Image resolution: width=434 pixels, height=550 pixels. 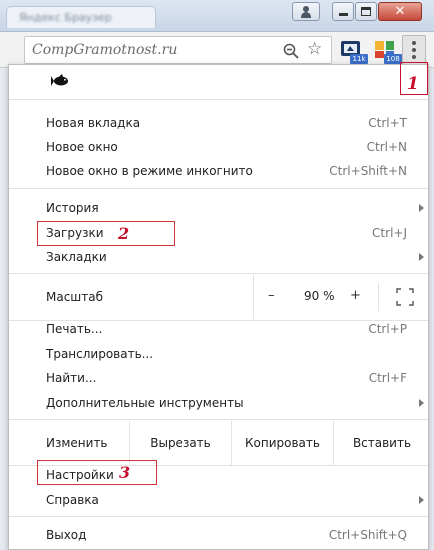 I want to click on menu-item-help: Справка, so click(x=218, y=500).